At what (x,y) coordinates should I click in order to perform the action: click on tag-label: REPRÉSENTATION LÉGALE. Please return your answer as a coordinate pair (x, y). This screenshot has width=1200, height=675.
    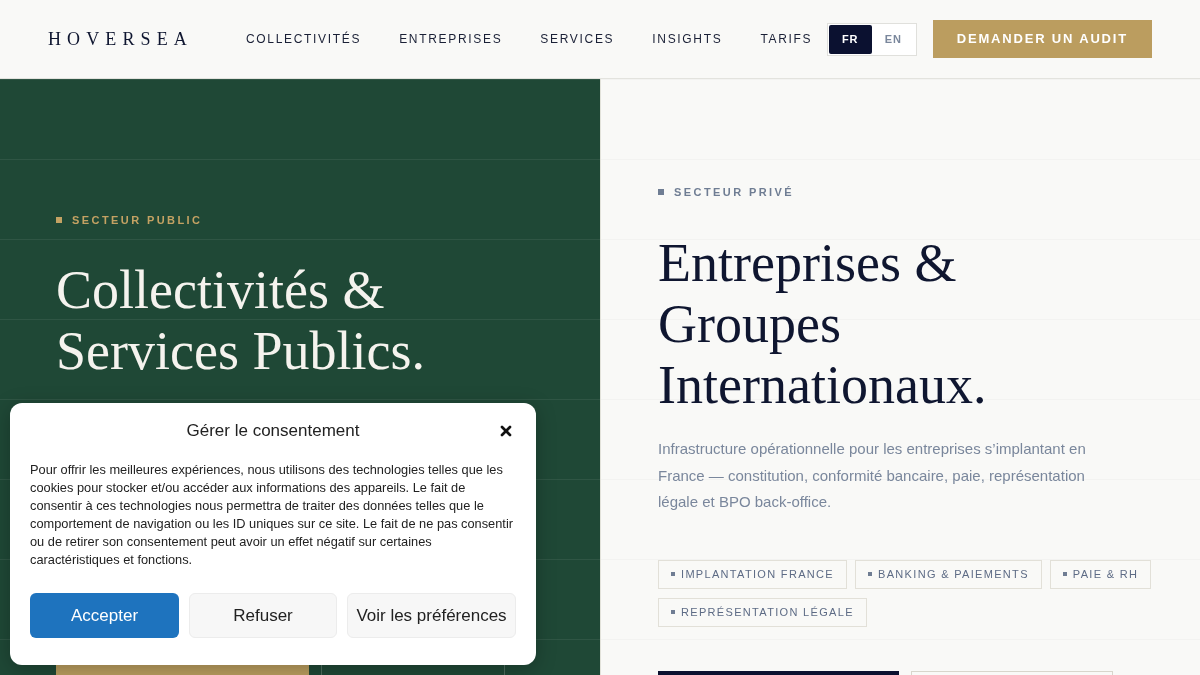
    Looking at the image, I should click on (767, 612).